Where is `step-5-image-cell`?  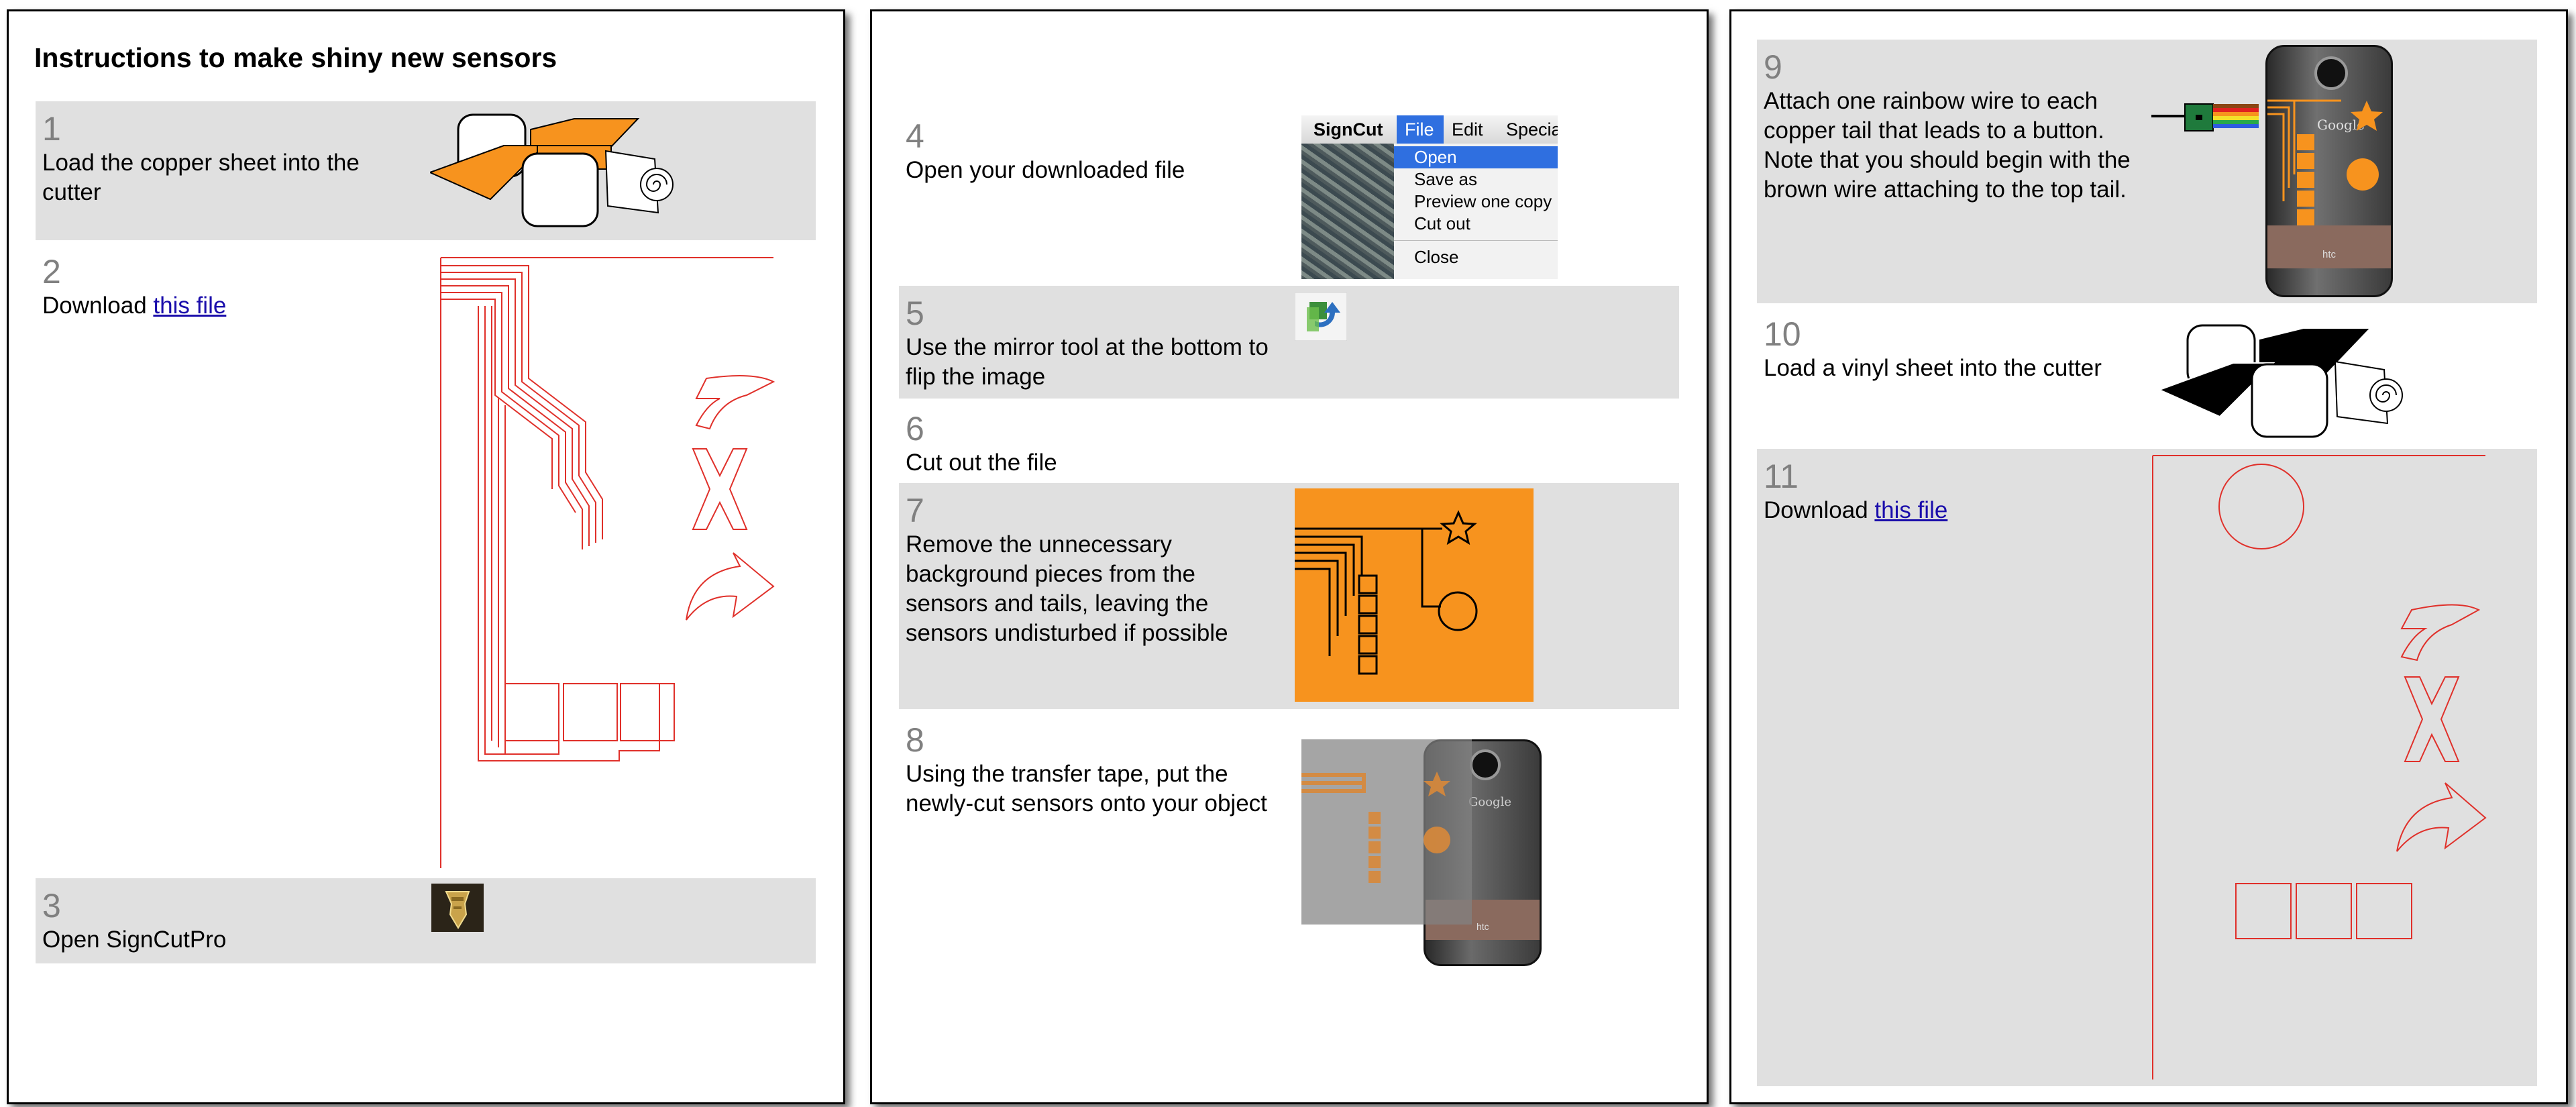
step-5-image-cell is located at coordinates (1484, 342).